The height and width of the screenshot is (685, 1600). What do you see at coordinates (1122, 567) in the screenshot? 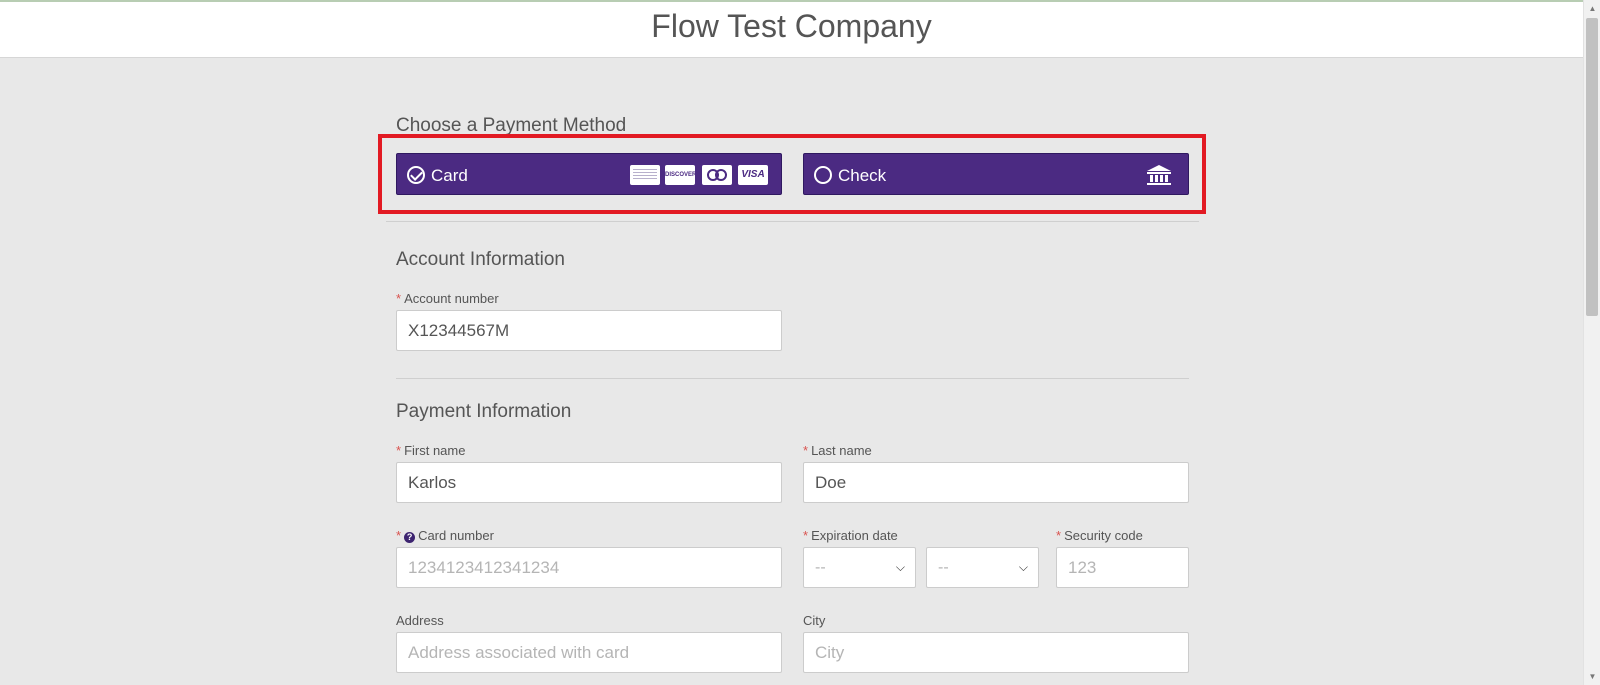
I see `security-code-input` at bounding box center [1122, 567].